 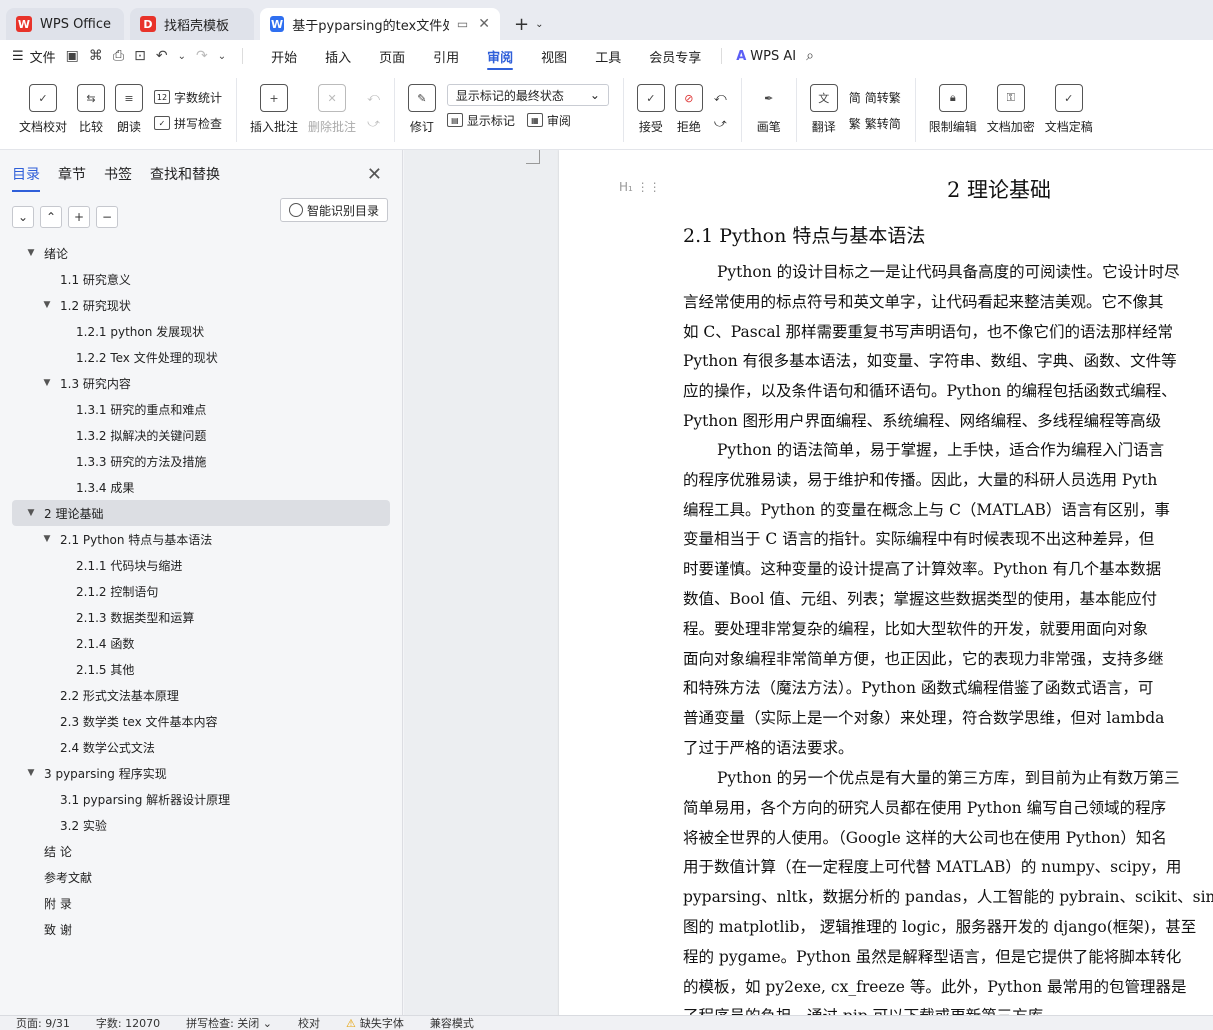 What do you see at coordinates (688, 106) in the screenshot?
I see `reject-button: ⊘ 拒绝` at bounding box center [688, 106].